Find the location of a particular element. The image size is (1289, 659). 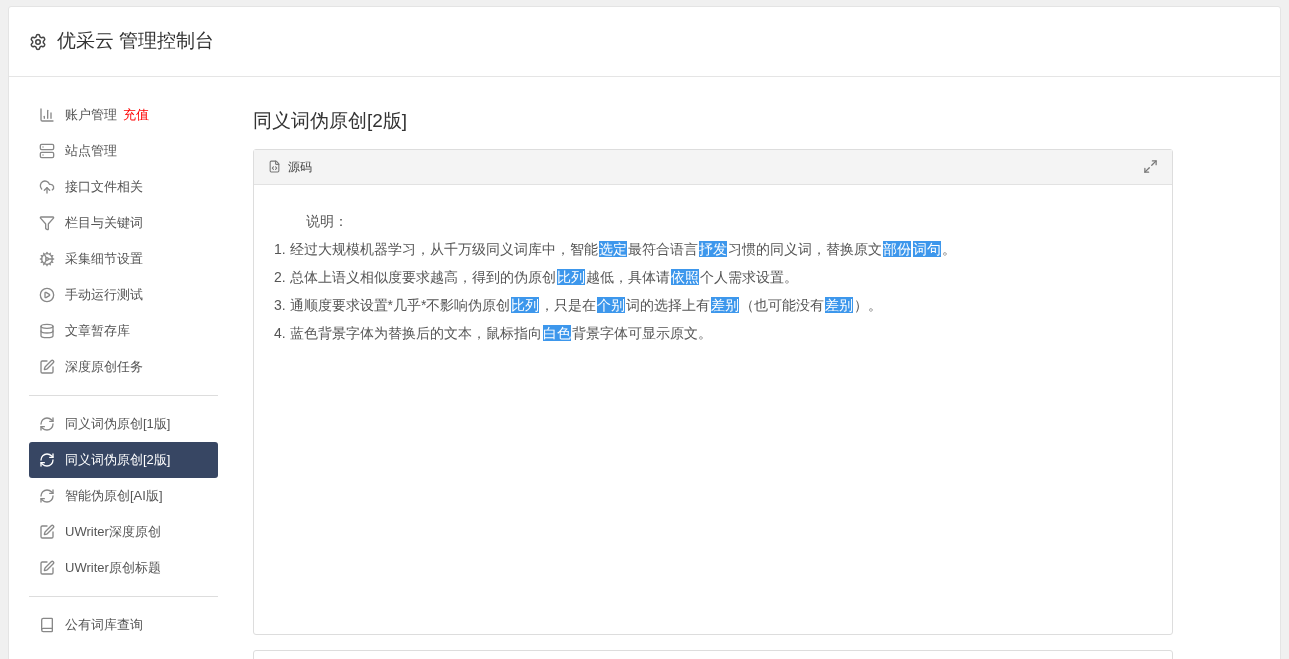

source-code-icon is located at coordinates (274, 166).